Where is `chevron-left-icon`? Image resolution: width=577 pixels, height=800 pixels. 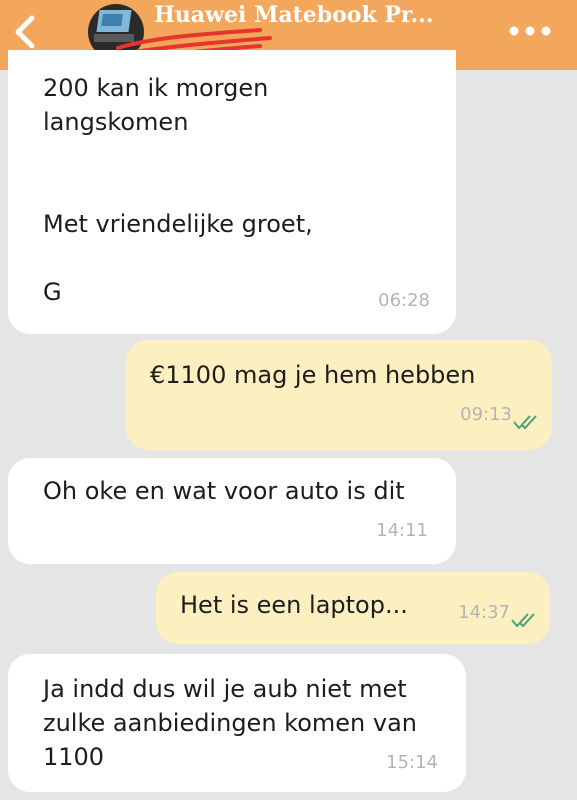 chevron-left-icon is located at coordinates (25, 32).